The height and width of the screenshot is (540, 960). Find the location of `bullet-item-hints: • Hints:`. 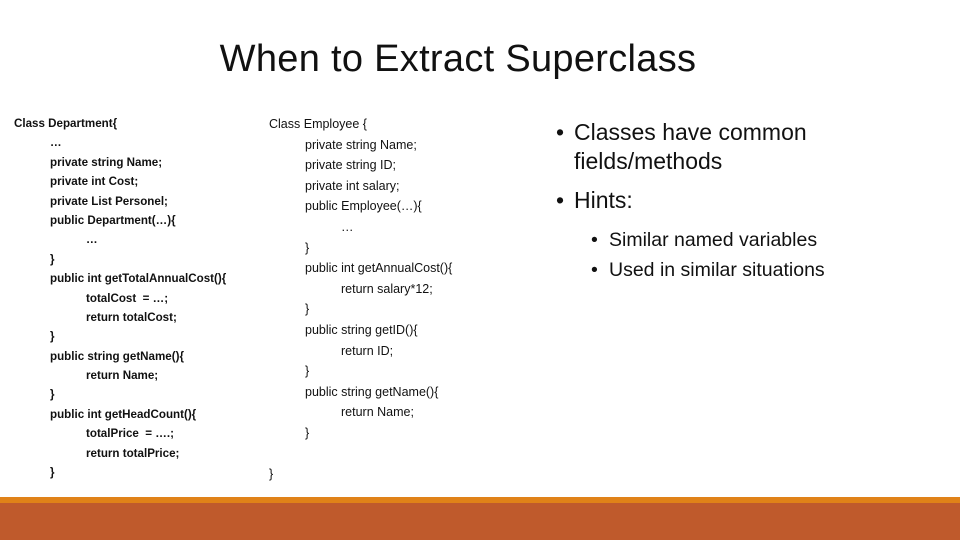

bullet-item-hints: • Hints: is located at coordinates (751, 200).